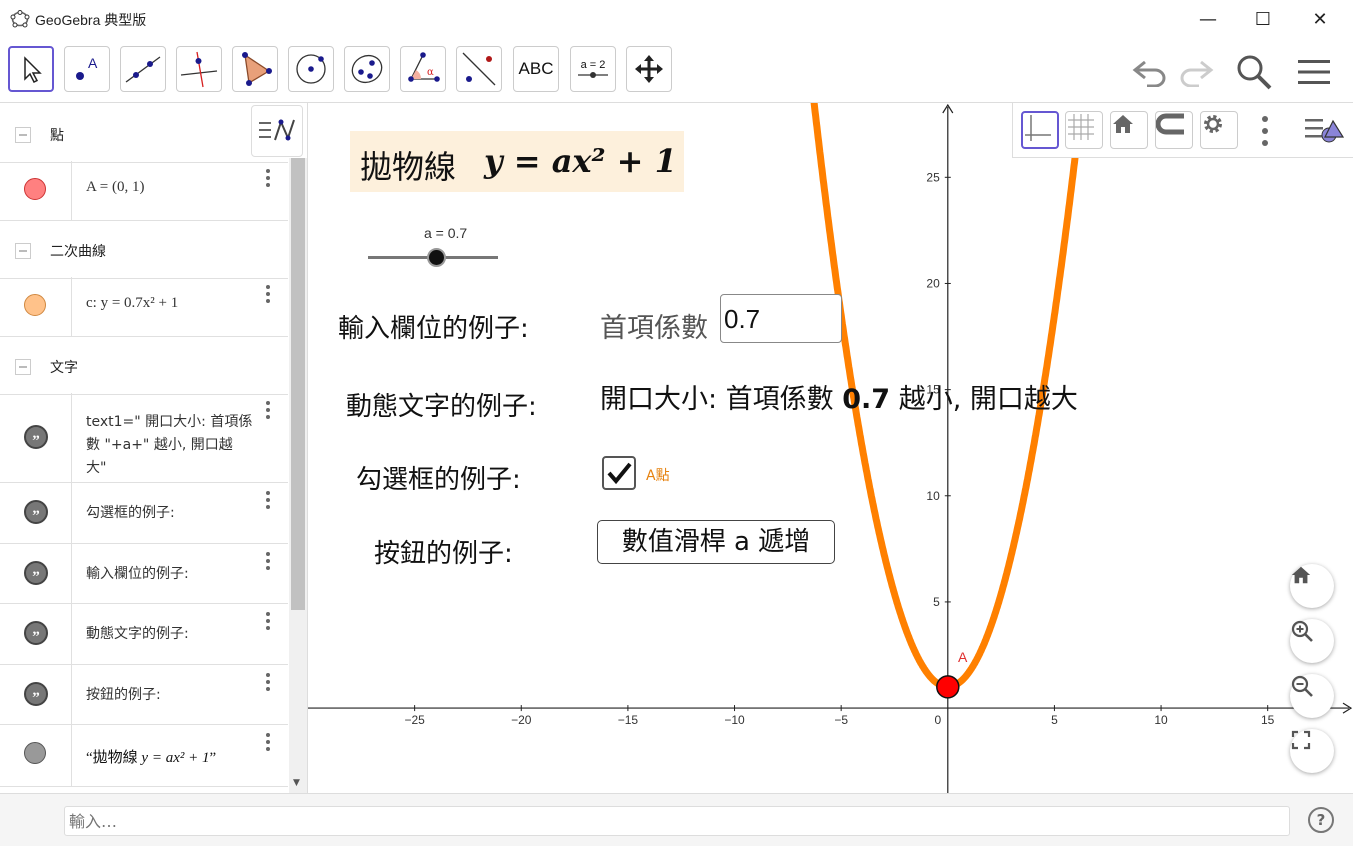  Describe the element at coordinates (1129, 130) in the screenshot. I see `standard-view-button` at that location.